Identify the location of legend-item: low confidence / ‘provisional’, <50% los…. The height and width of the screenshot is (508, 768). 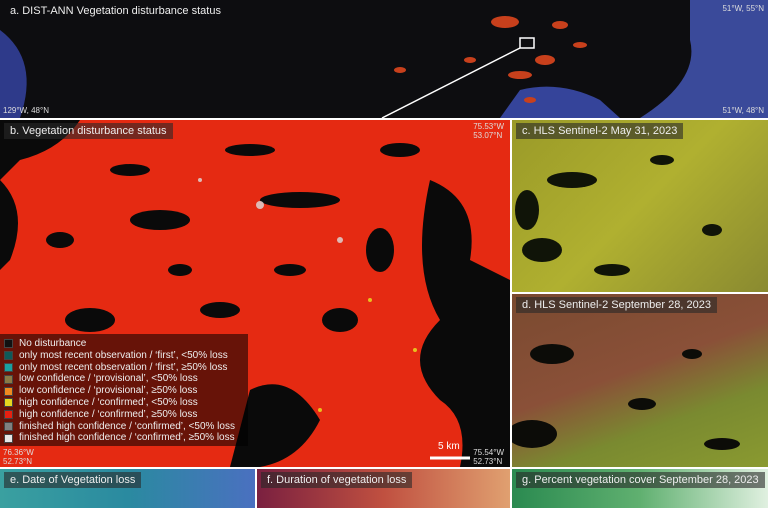
(119, 379).